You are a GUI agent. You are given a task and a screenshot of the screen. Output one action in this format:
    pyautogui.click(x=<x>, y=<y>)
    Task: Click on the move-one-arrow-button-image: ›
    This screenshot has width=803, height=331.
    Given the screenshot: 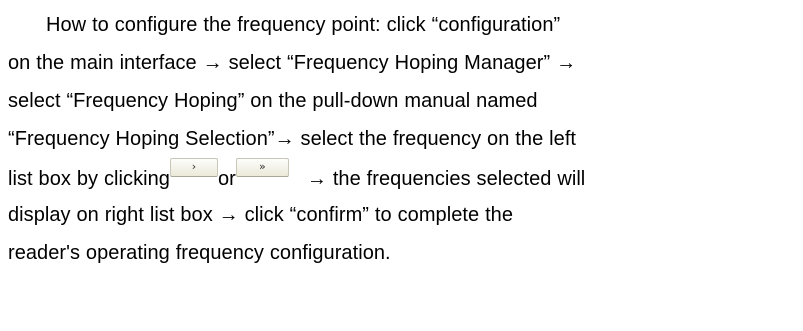 What is the action you would take?
    pyautogui.click(x=193, y=167)
    